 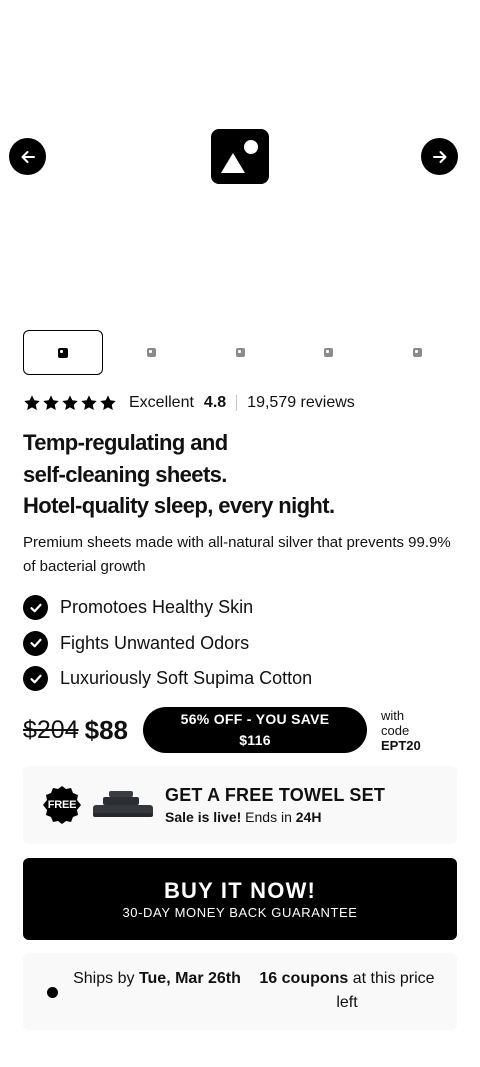 What do you see at coordinates (240, 912) in the screenshot?
I see `guarantee-label: 30-DAY MONEY BACK GUARANTEE` at bounding box center [240, 912].